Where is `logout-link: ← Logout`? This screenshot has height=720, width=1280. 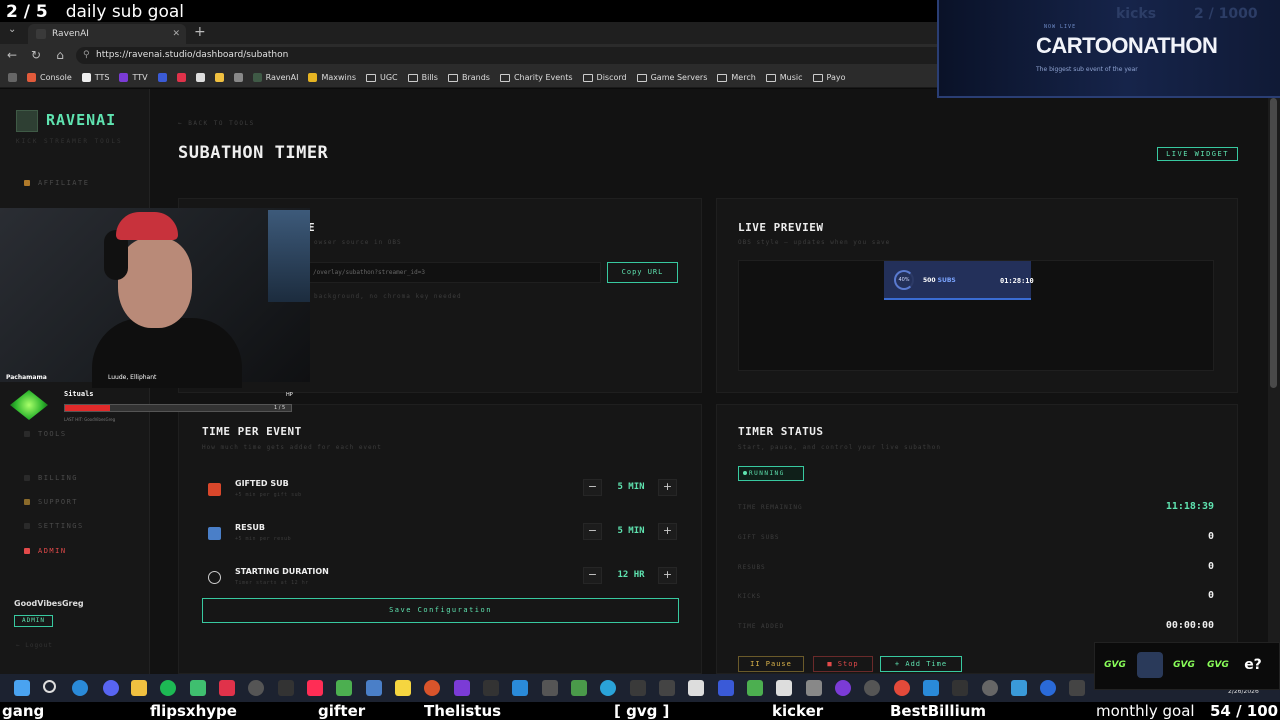
logout-link: ← Logout is located at coordinates (34, 645).